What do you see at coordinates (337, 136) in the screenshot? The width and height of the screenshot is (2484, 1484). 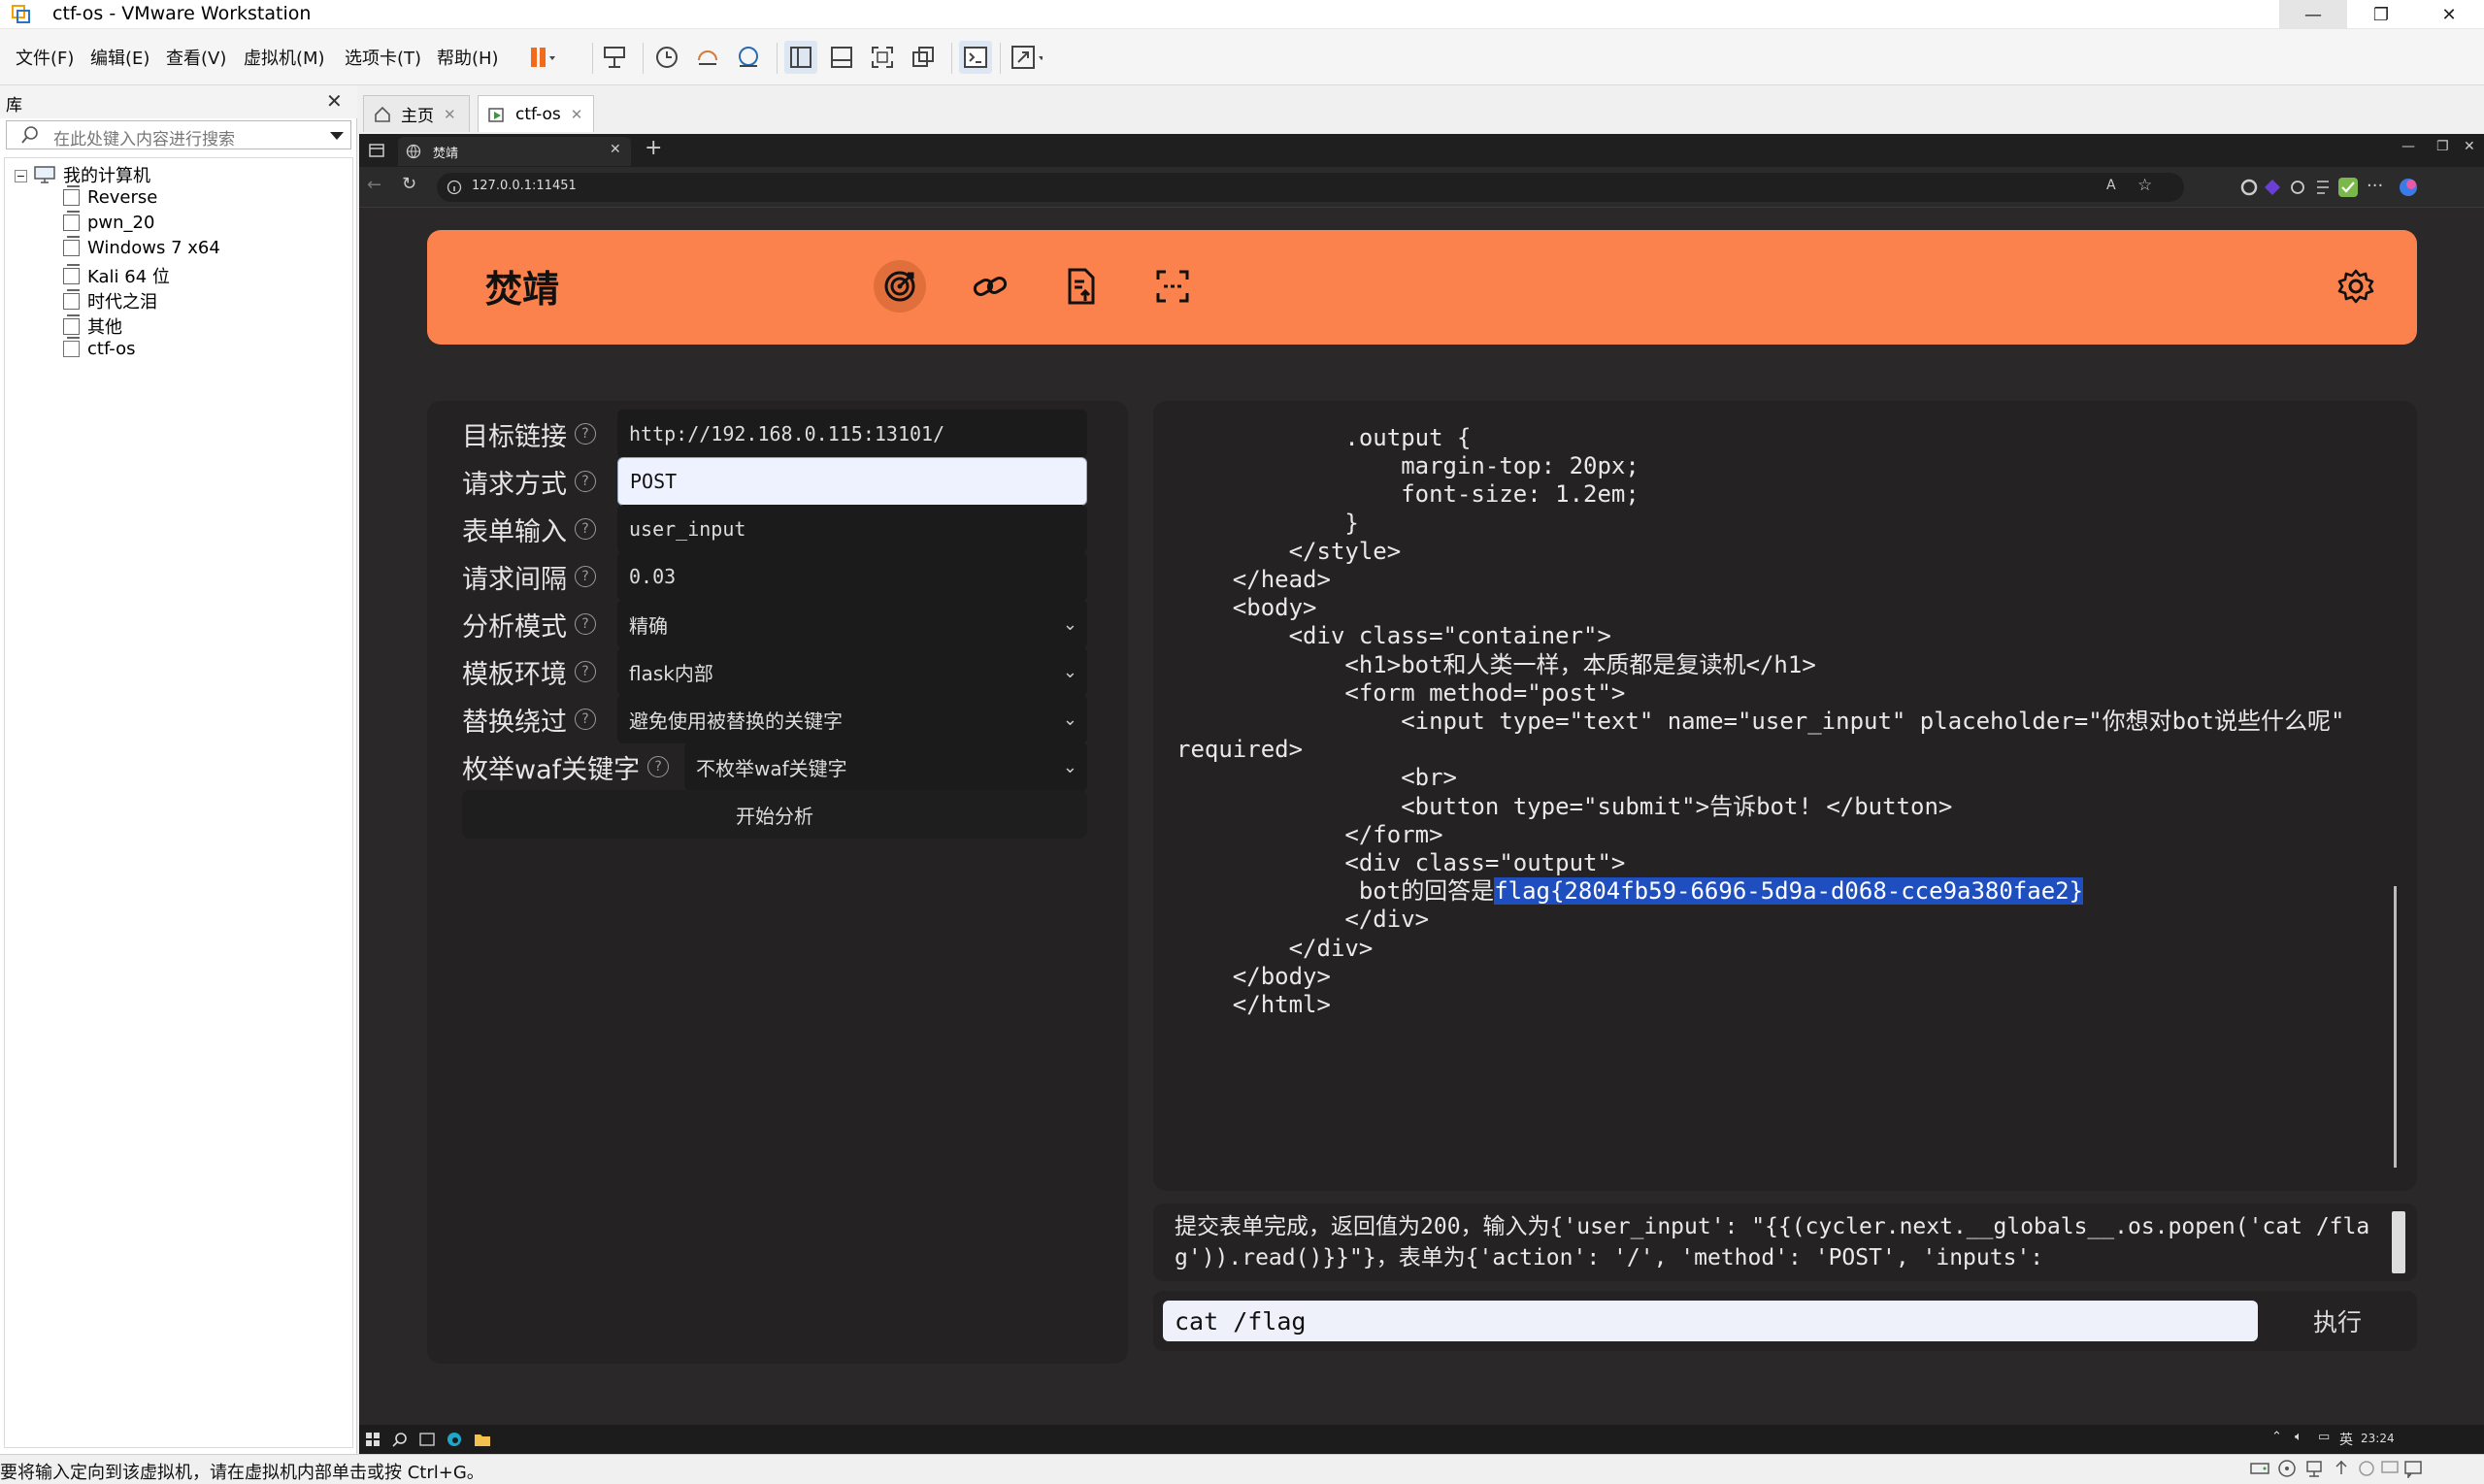 I see `chevron-down-icon` at bounding box center [337, 136].